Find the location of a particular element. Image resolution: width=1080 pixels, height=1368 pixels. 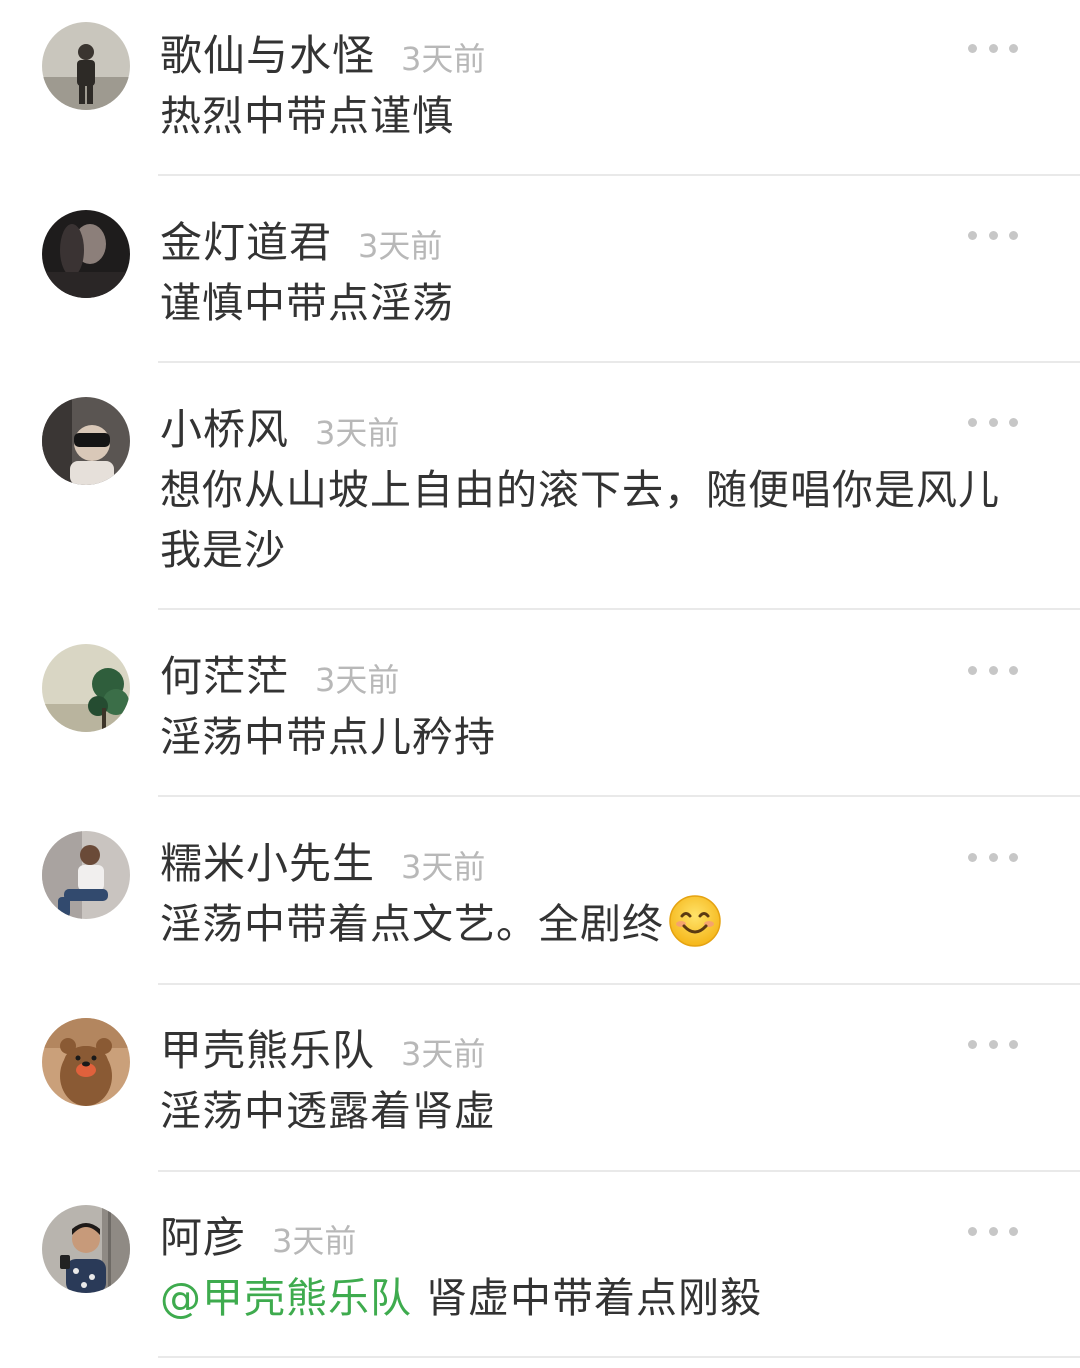

comment-text: 谨慎中带点淫荡 is located at coordinates (307, 303).